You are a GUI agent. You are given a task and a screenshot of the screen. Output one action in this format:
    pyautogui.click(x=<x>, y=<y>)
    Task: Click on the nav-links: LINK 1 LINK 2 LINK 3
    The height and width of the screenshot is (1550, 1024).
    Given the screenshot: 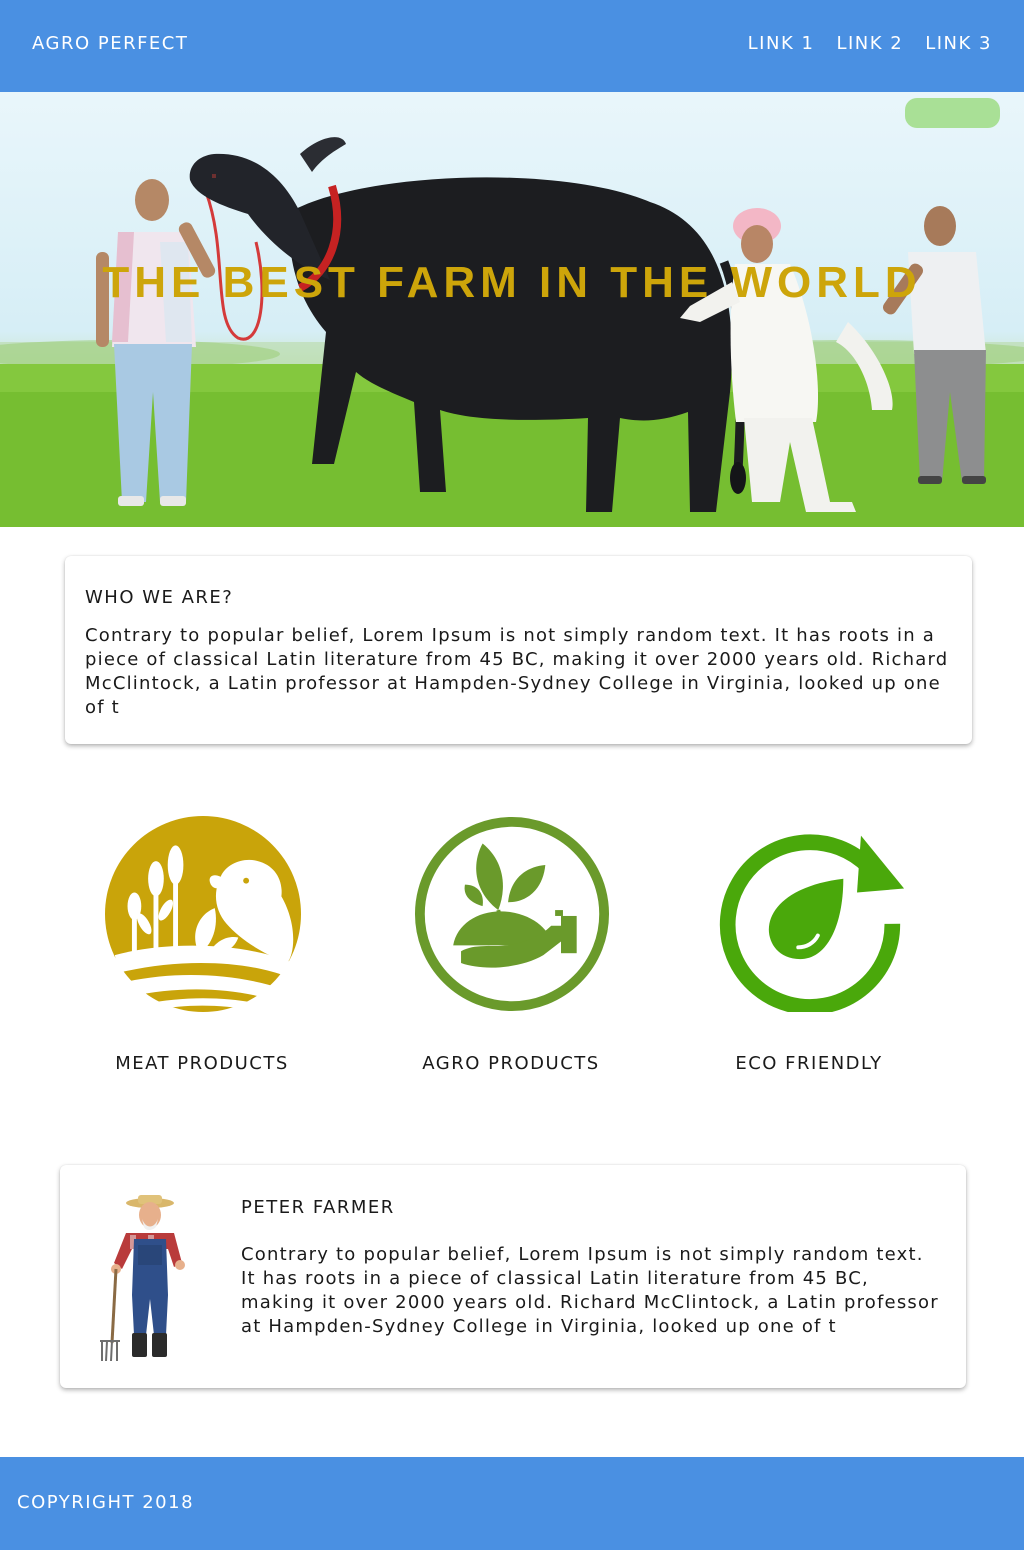 What is the action you would take?
    pyautogui.click(x=870, y=43)
    